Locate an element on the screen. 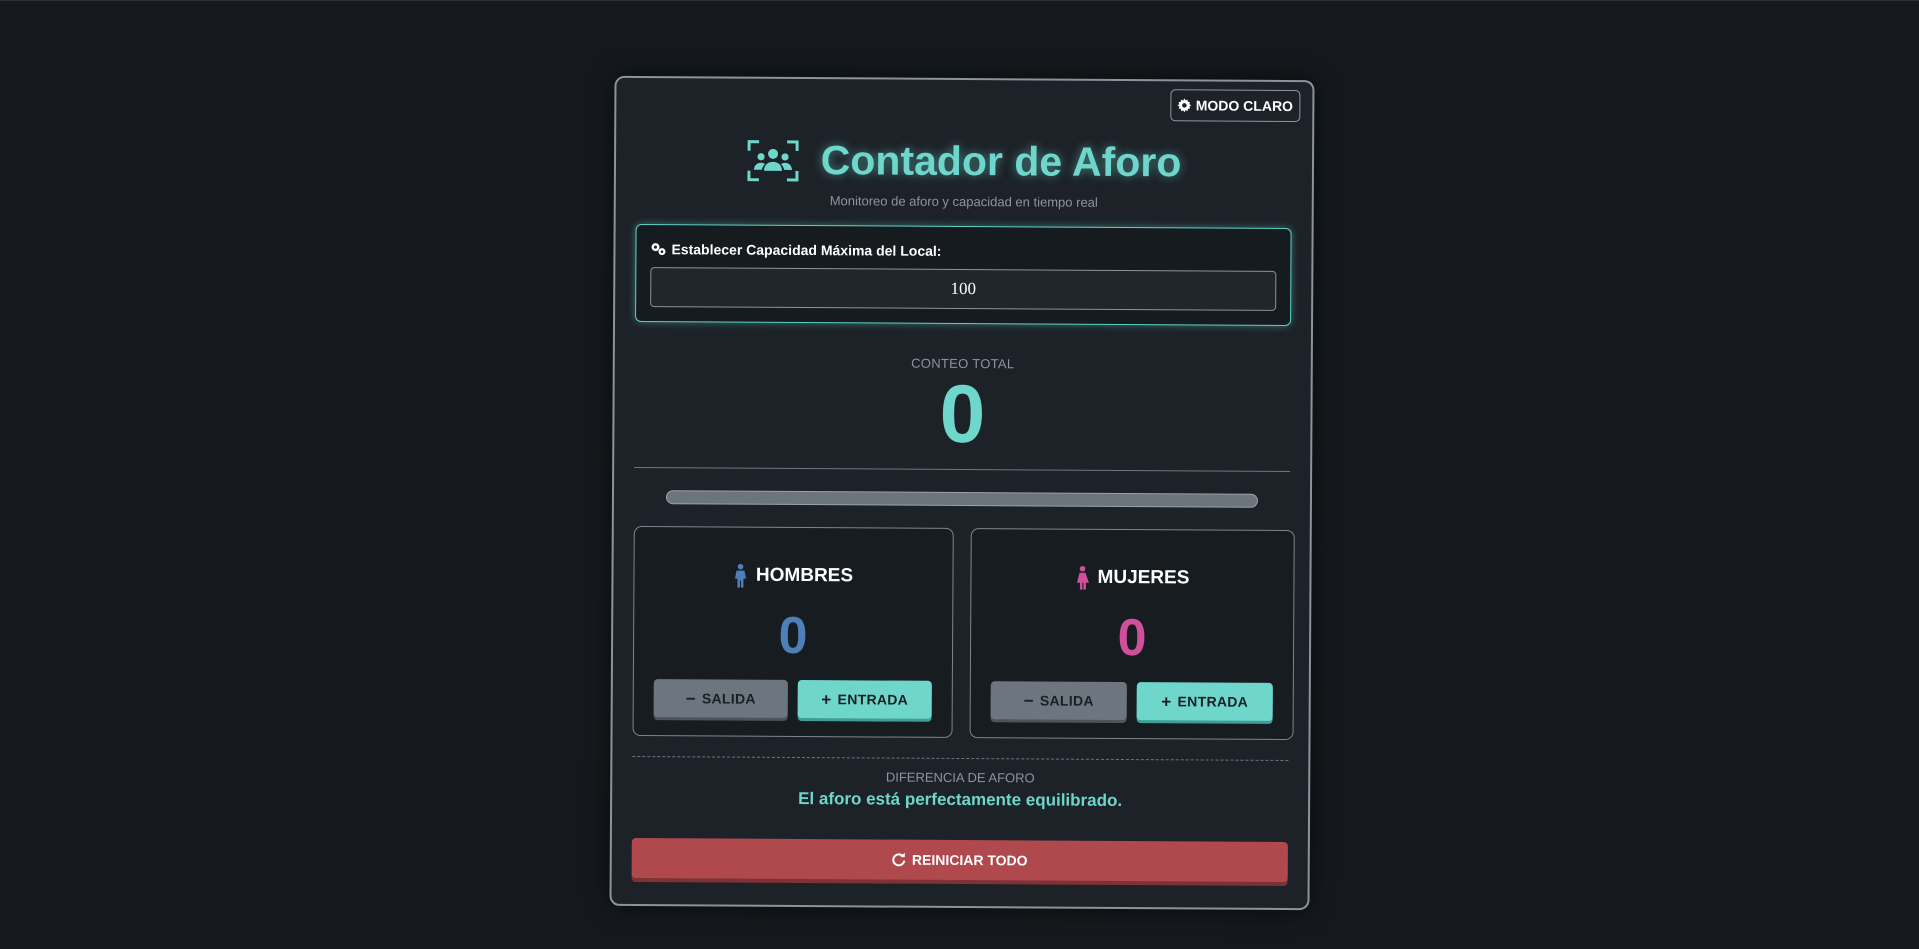  occupancy-progress-bar is located at coordinates (962, 499).